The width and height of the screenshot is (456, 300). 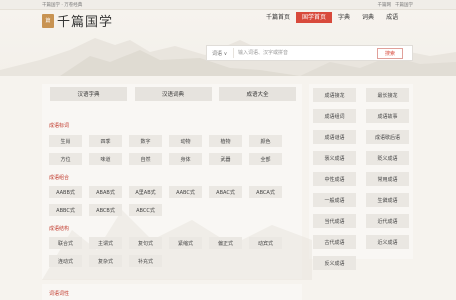 What do you see at coordinates (185, 243) in the screenshot?
I see `chip-jinsuo: 紧缩式` at bounding box center [185, 243].